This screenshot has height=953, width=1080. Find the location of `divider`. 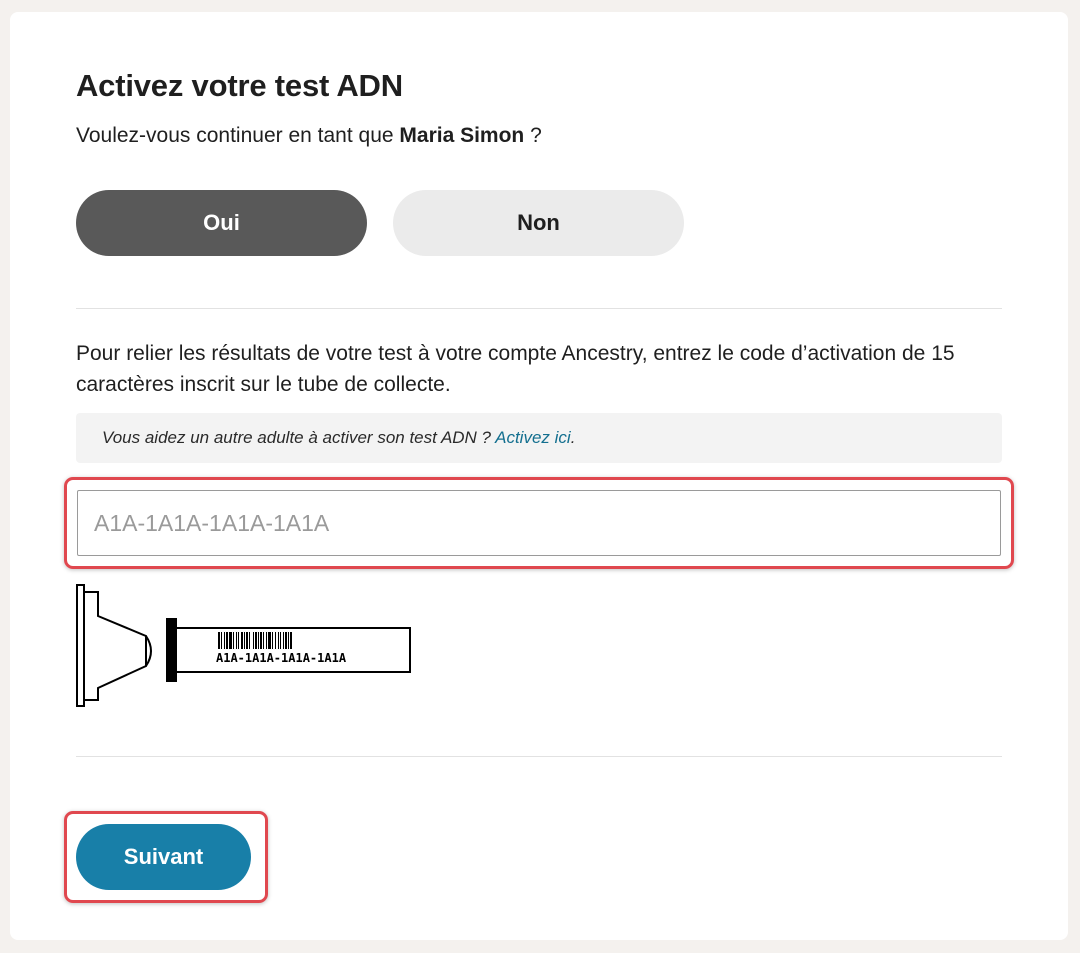

divider is located at coordinates (539, 308).